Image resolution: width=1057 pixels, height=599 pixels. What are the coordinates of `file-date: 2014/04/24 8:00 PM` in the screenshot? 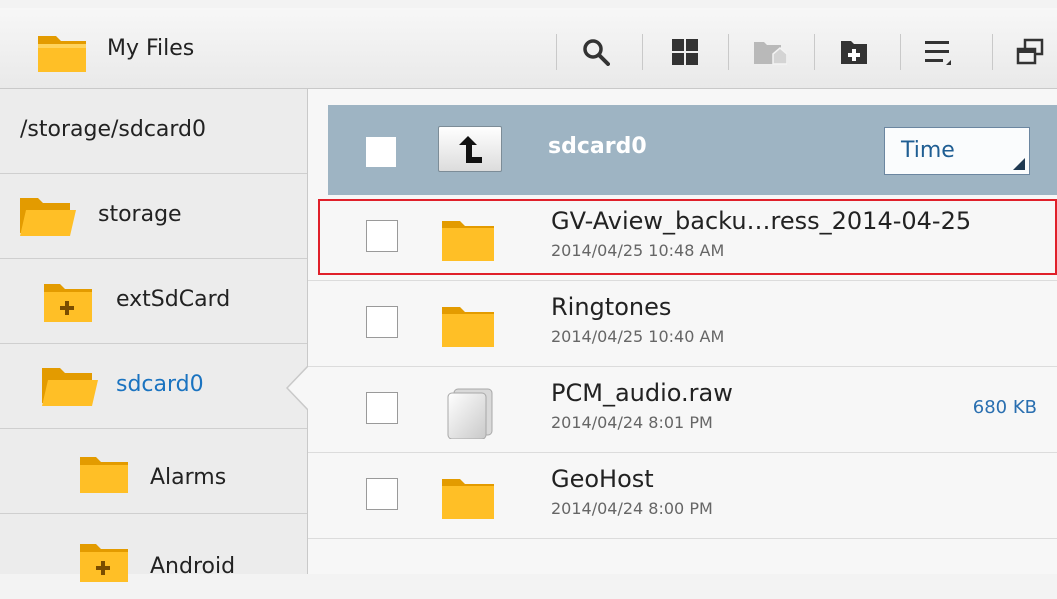 It's located at (632, 508).